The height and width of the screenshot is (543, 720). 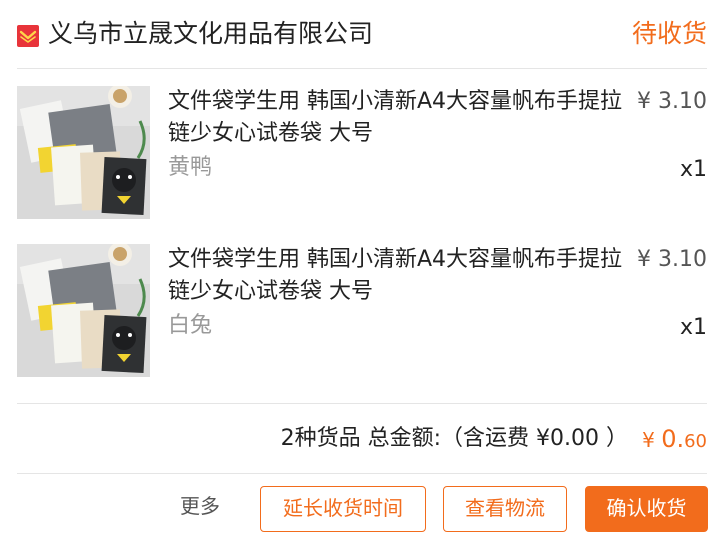 I want to click on confirm-receipt-button: 确认收货, so click(x=646, y=509).